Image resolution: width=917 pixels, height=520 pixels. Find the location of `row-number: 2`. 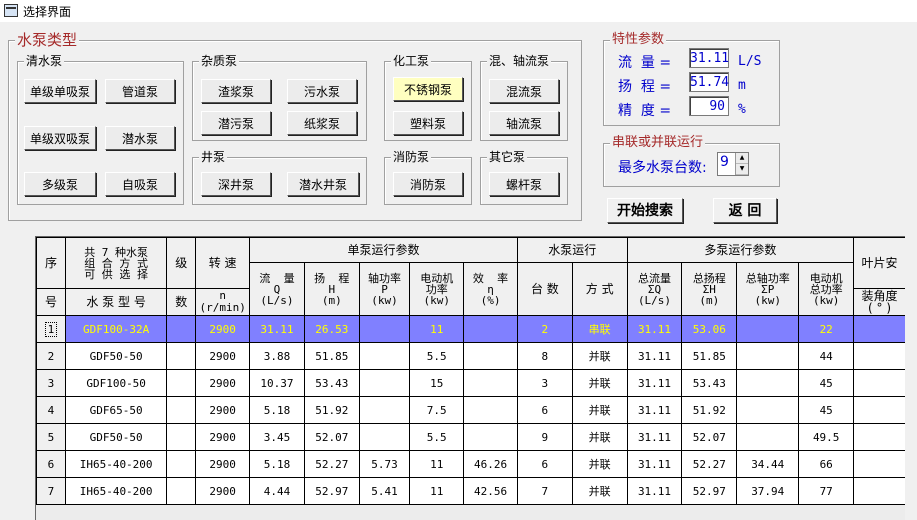

row-number: 2 is located at coordinates (51, 356).